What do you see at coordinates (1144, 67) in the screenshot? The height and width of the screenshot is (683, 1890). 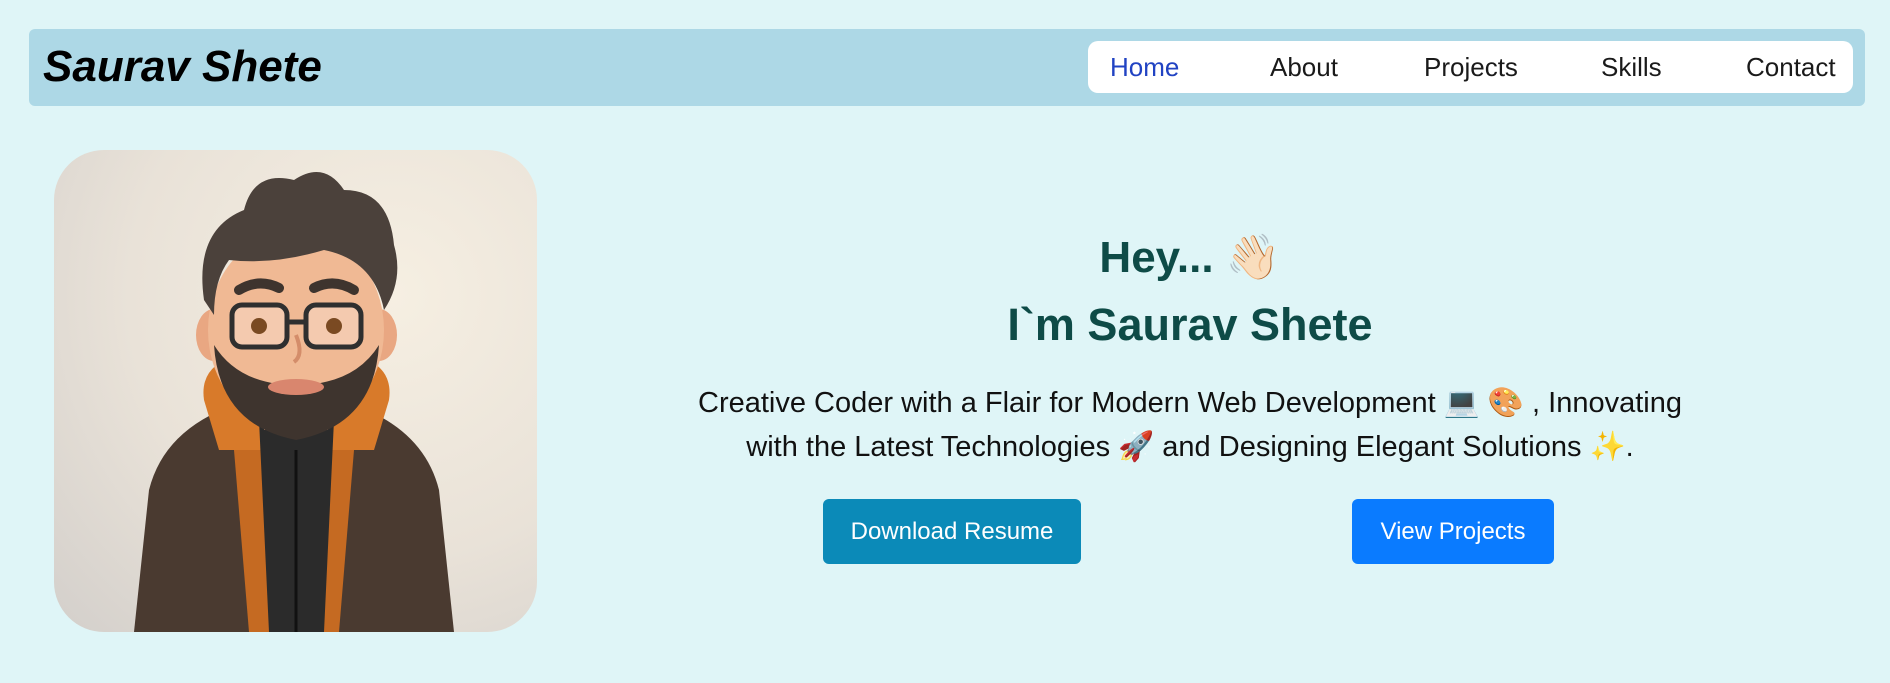 I see `nav-link-home: Home` at bounding box center [1144, 67].